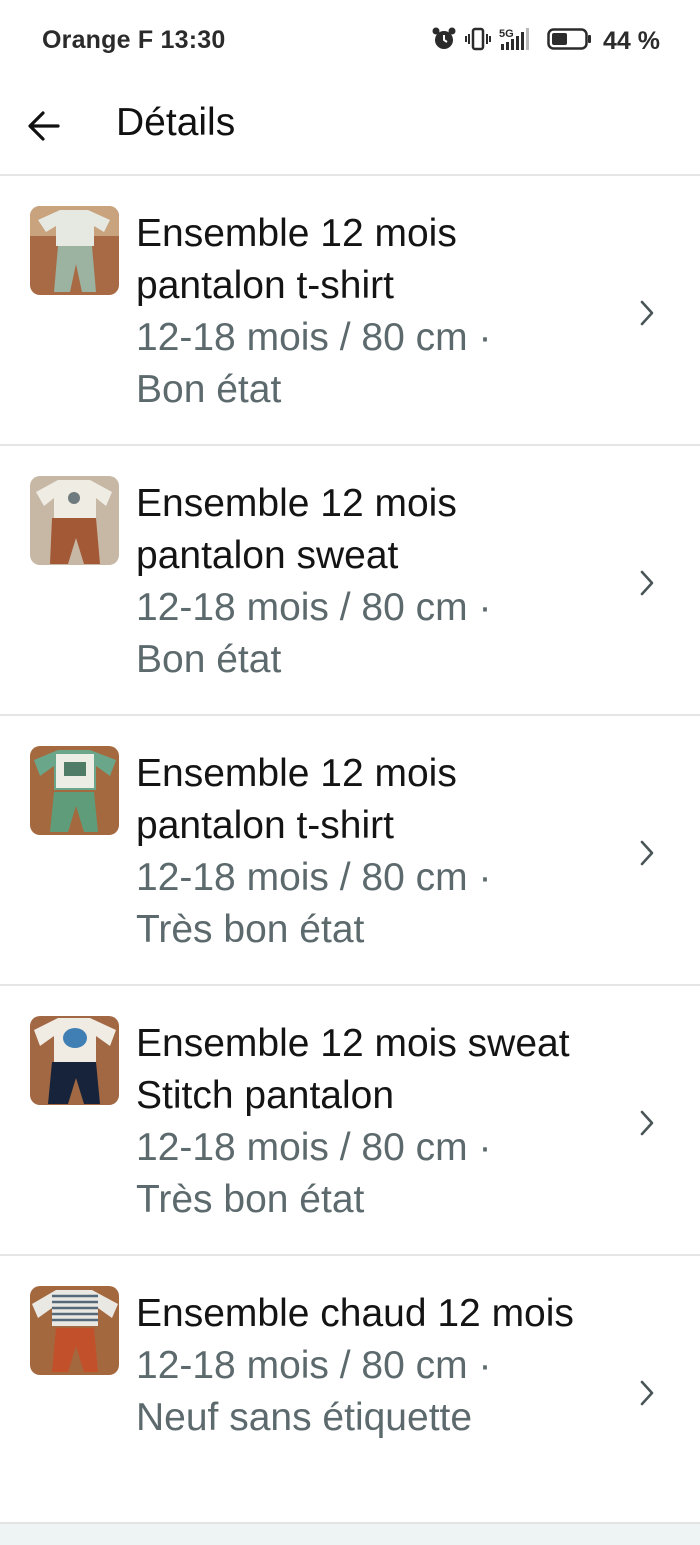 The width and height of the screenshot is (700, 1545). I want to click on signal-icon: 5G, so click(519, 41).